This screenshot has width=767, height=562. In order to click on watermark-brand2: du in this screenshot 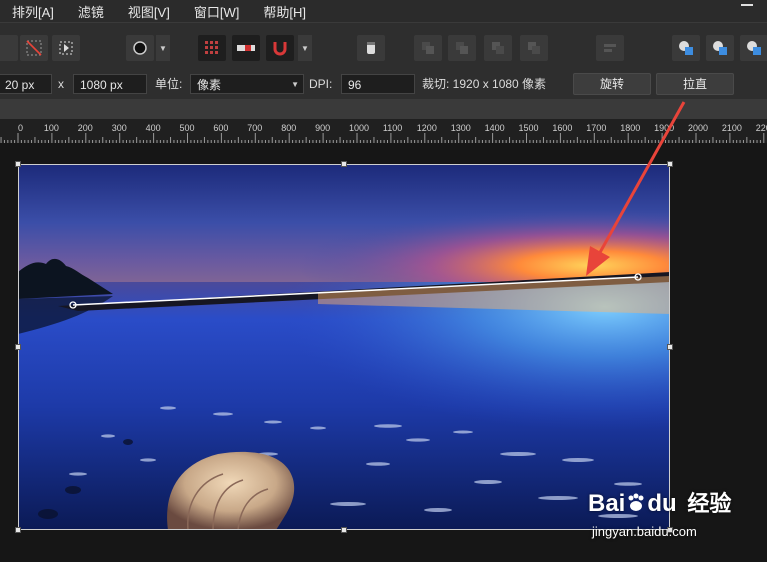, I will do `click(662, 503)`.